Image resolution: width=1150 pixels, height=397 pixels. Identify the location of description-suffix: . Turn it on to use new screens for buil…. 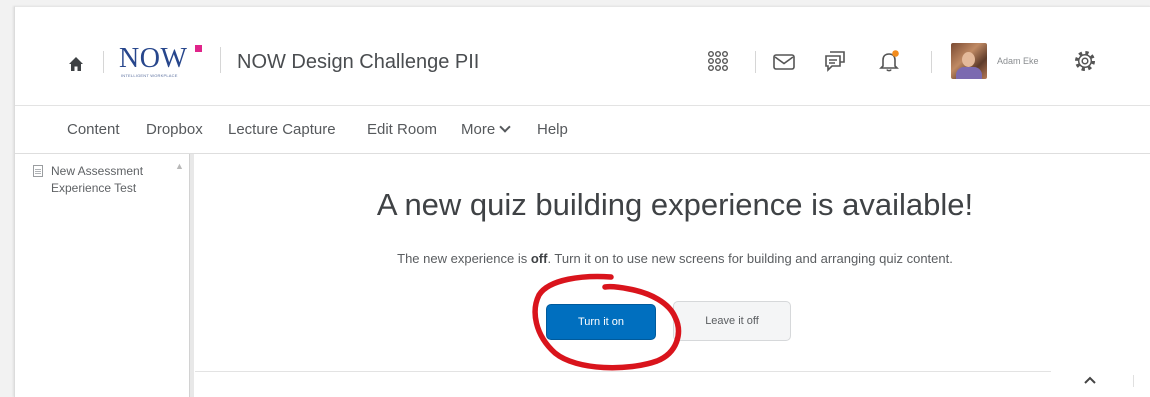
(750, 258).